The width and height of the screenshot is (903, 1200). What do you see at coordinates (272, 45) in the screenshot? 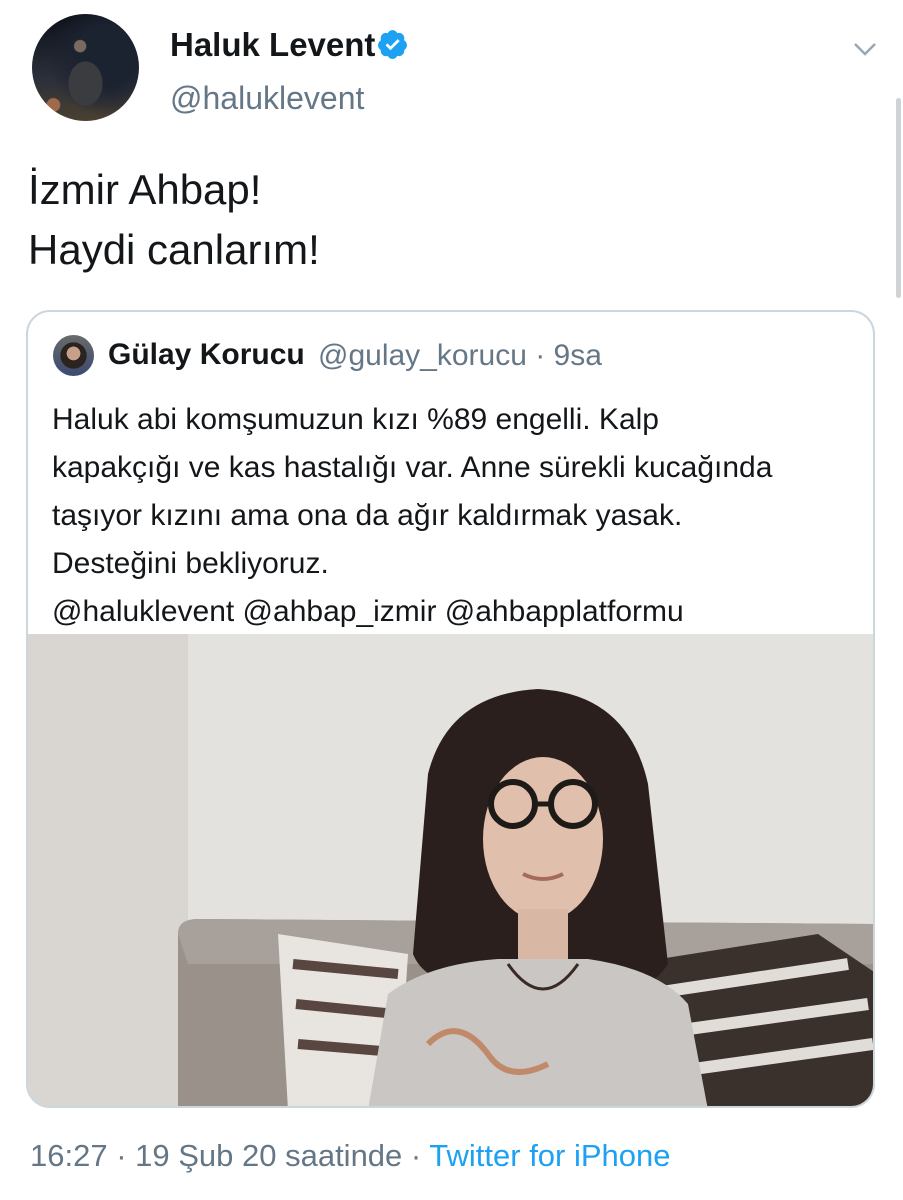
I see `author-name: Haluk Levent` at bounding box center [272, 45].